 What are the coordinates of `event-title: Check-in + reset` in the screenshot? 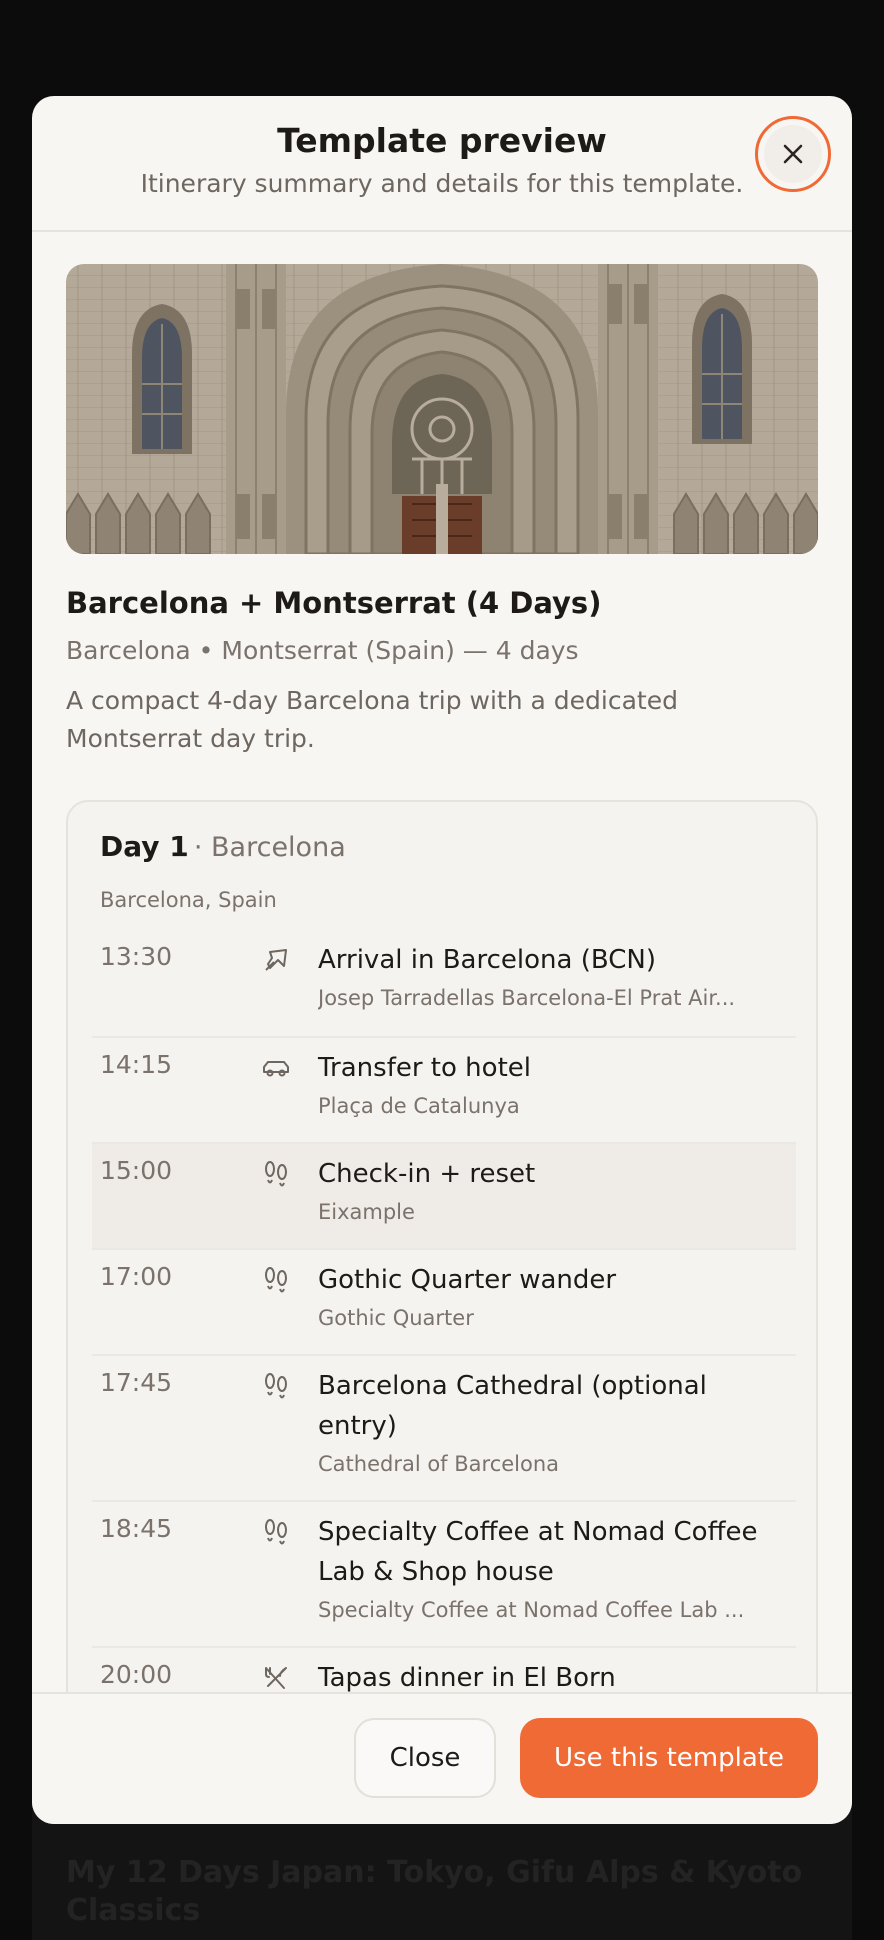 It's located at (427, 1174).